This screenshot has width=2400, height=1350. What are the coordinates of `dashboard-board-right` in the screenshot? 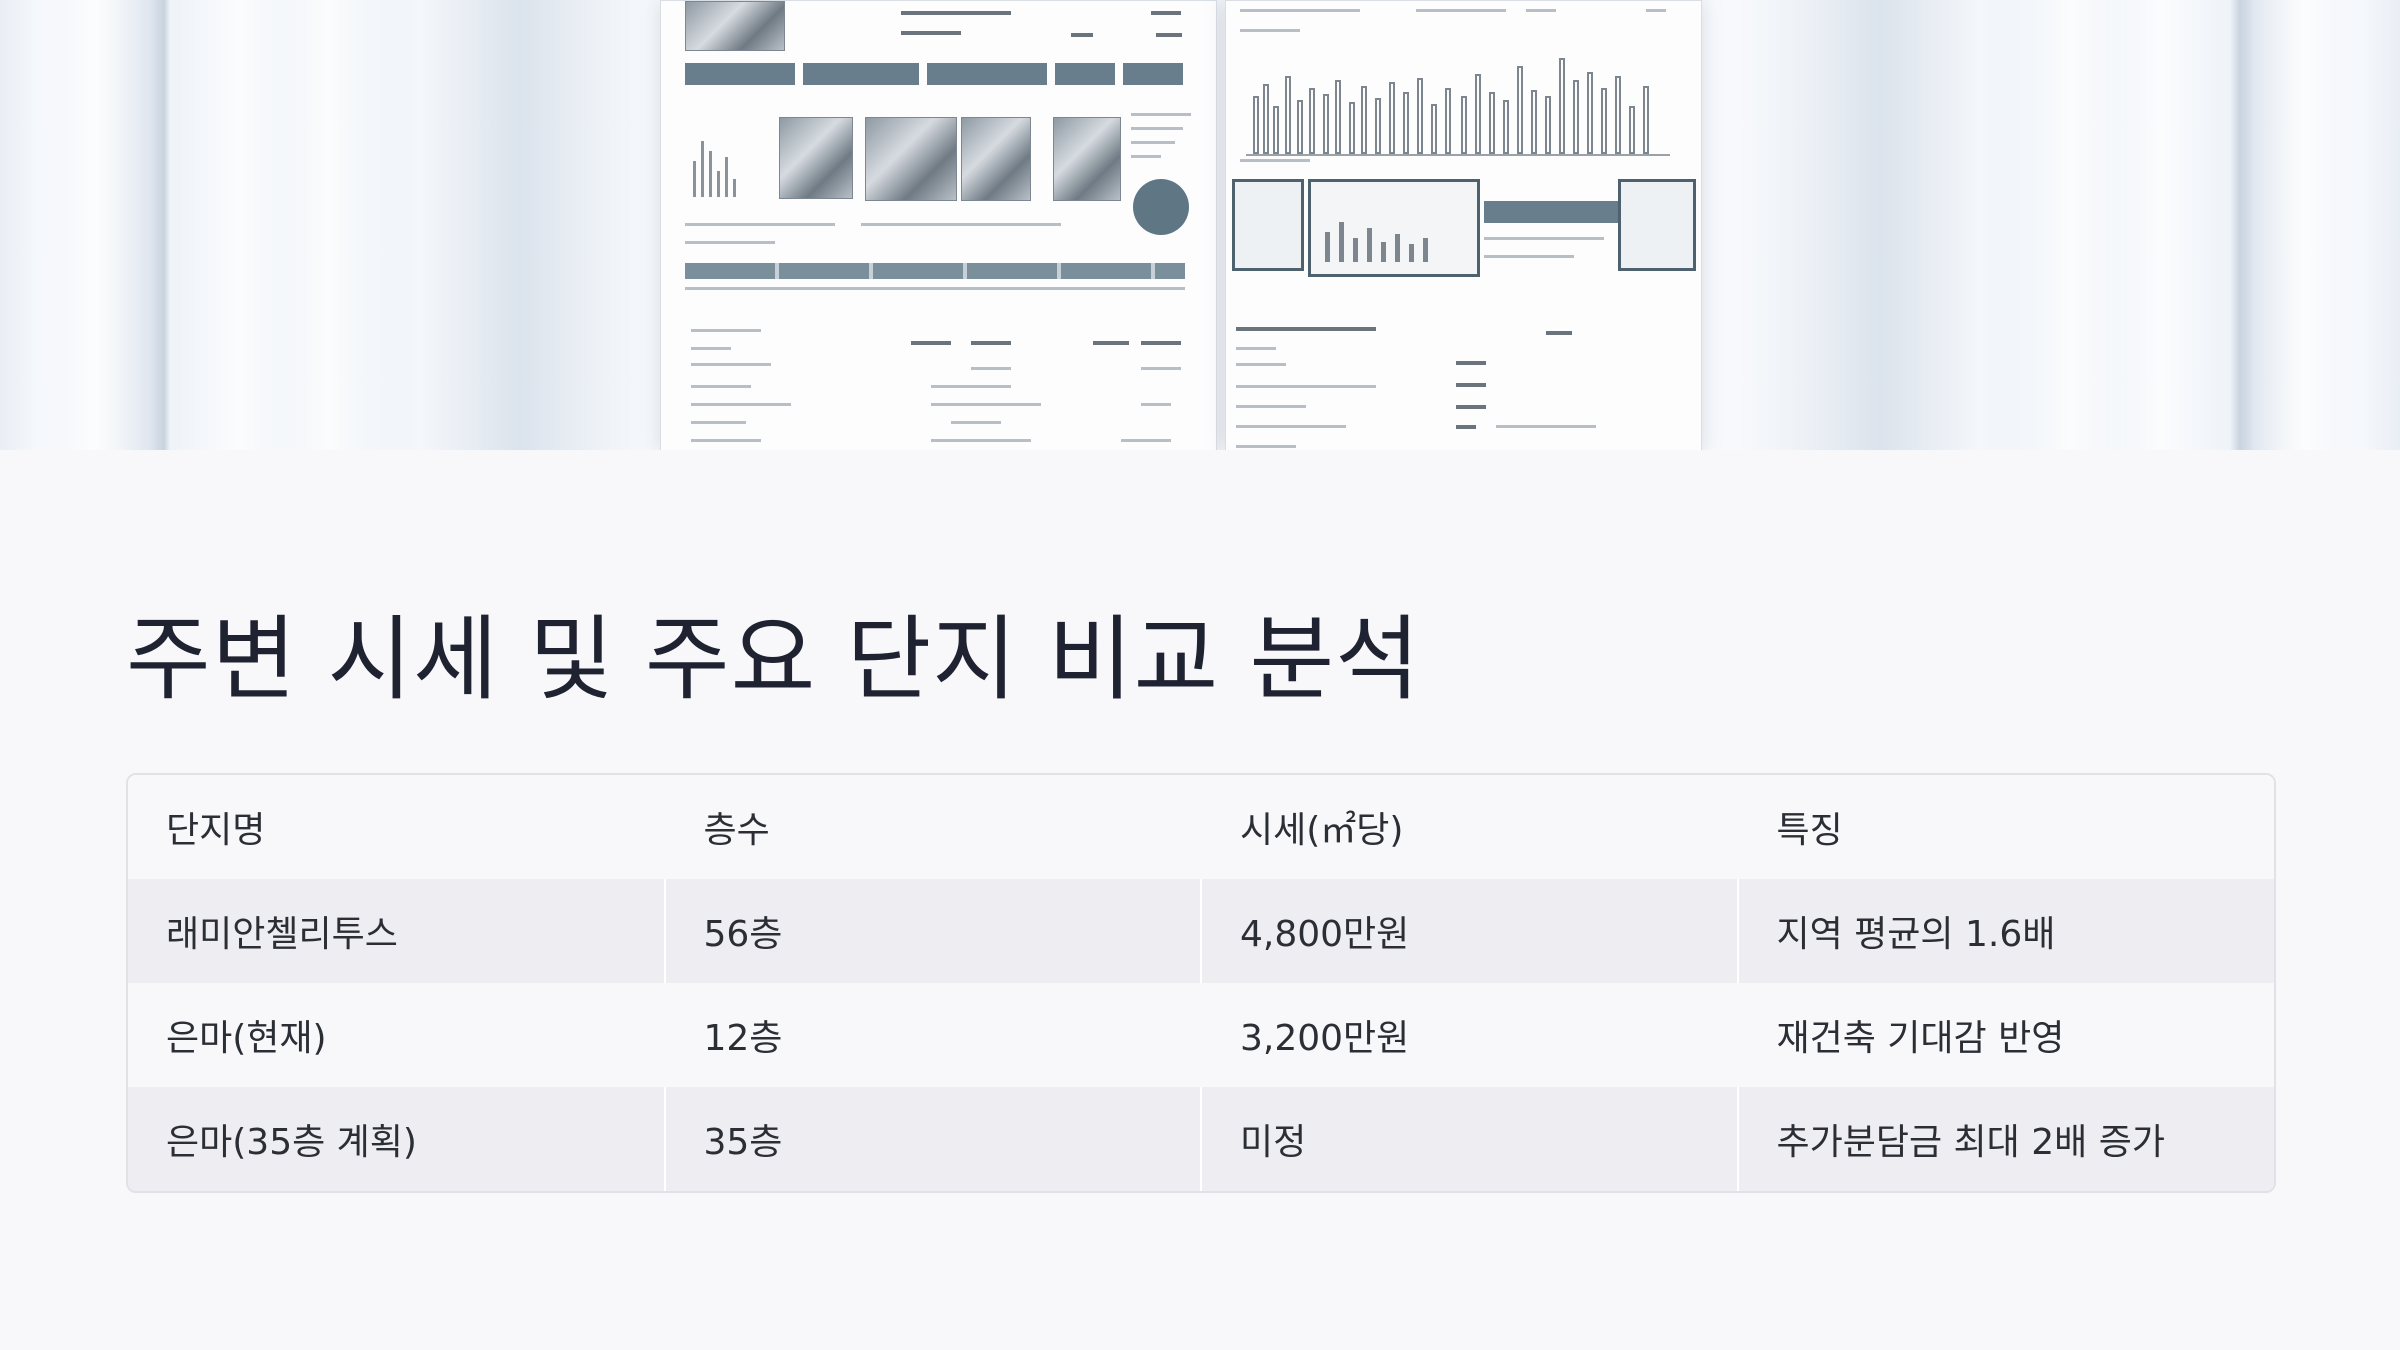 It's located at (1463, 225).